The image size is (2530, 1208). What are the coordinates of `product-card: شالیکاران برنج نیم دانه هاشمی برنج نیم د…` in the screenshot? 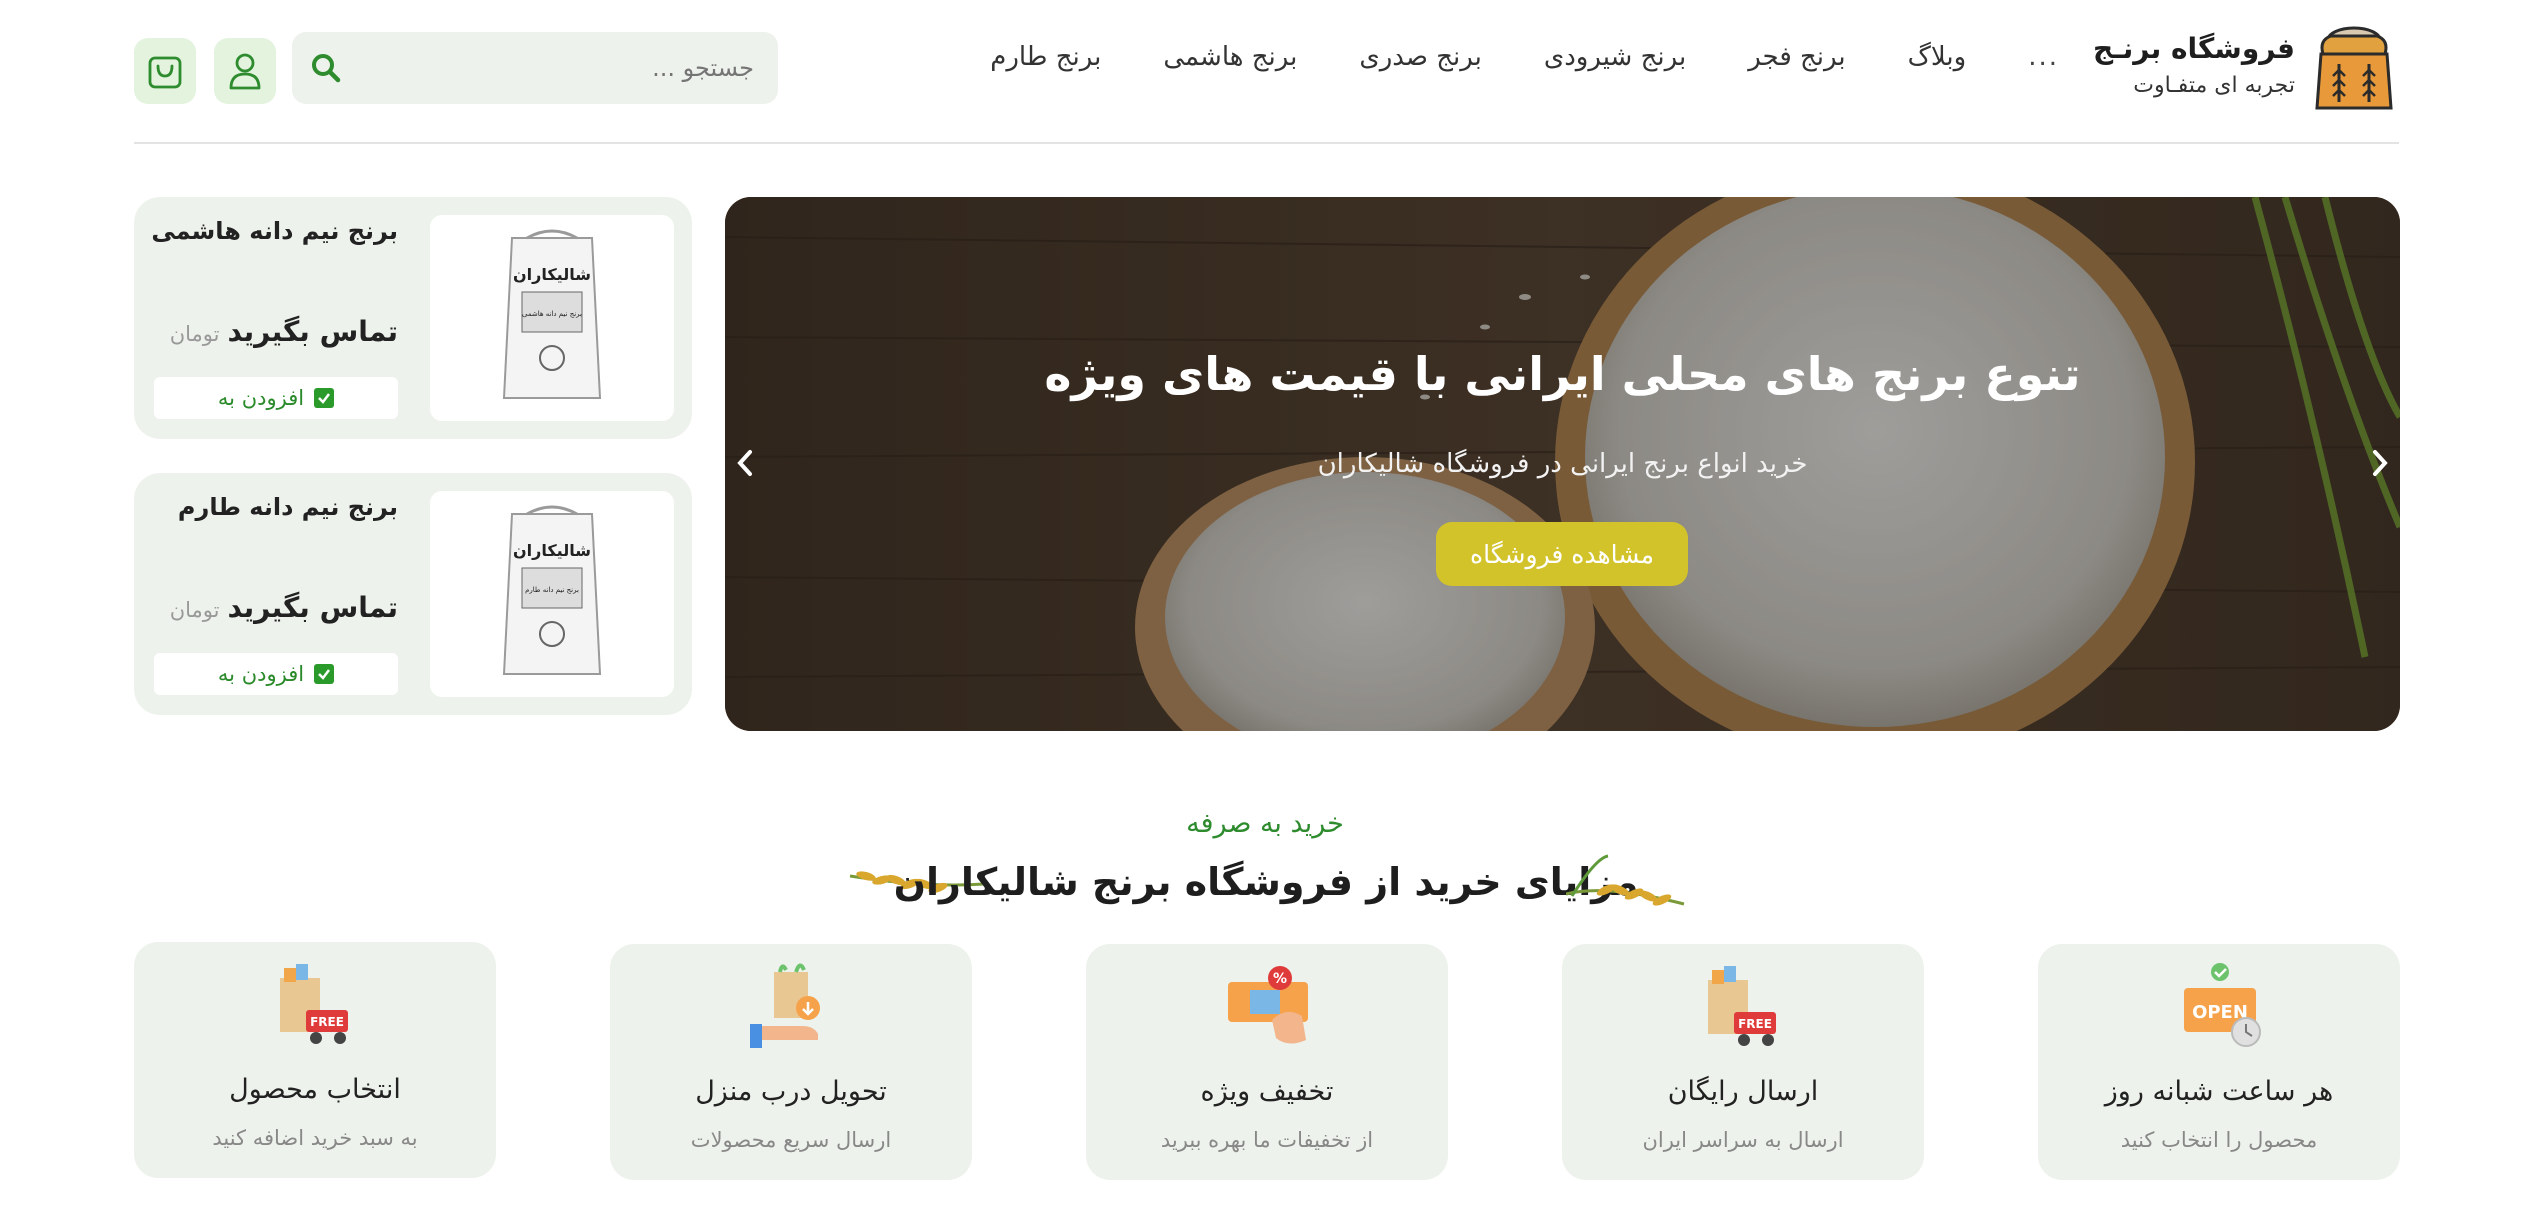 It's located at (413, 318).